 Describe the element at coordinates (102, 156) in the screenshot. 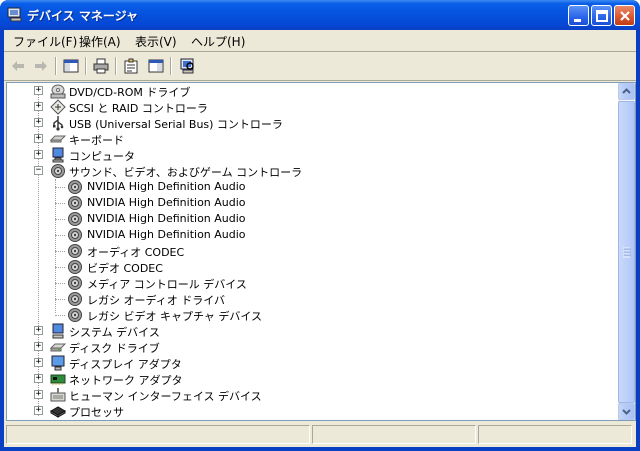

I see `tree-item-label: コンピュータ` at that location.